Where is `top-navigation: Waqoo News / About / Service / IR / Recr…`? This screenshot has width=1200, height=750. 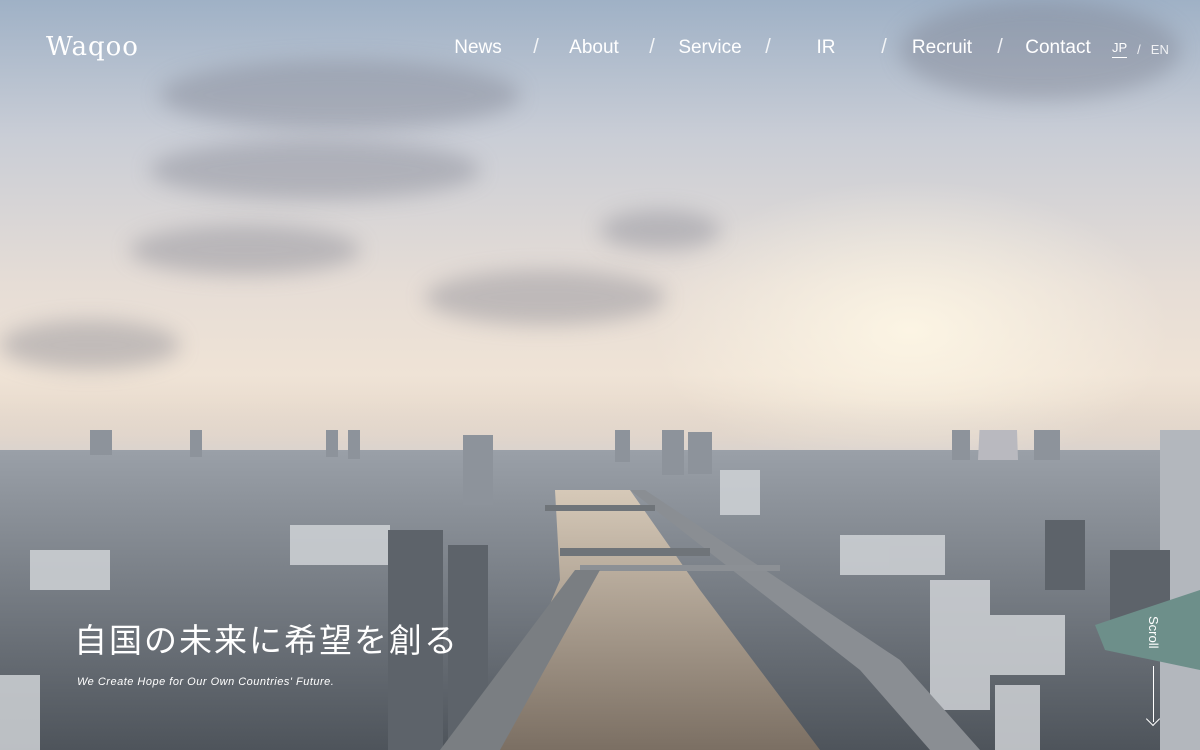
top-navigation: Waqoo News / About / Service / IR / Recr… is located at coordinates (600, 48).